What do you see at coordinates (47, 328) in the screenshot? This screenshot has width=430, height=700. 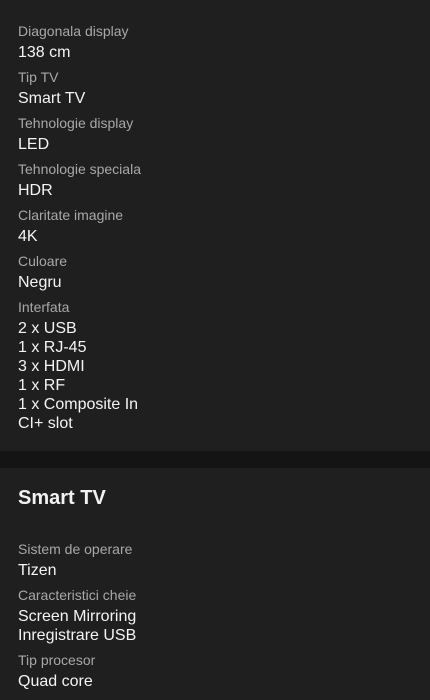 I see `interface-value: 2 x USB` at bounding box center [47, 328].